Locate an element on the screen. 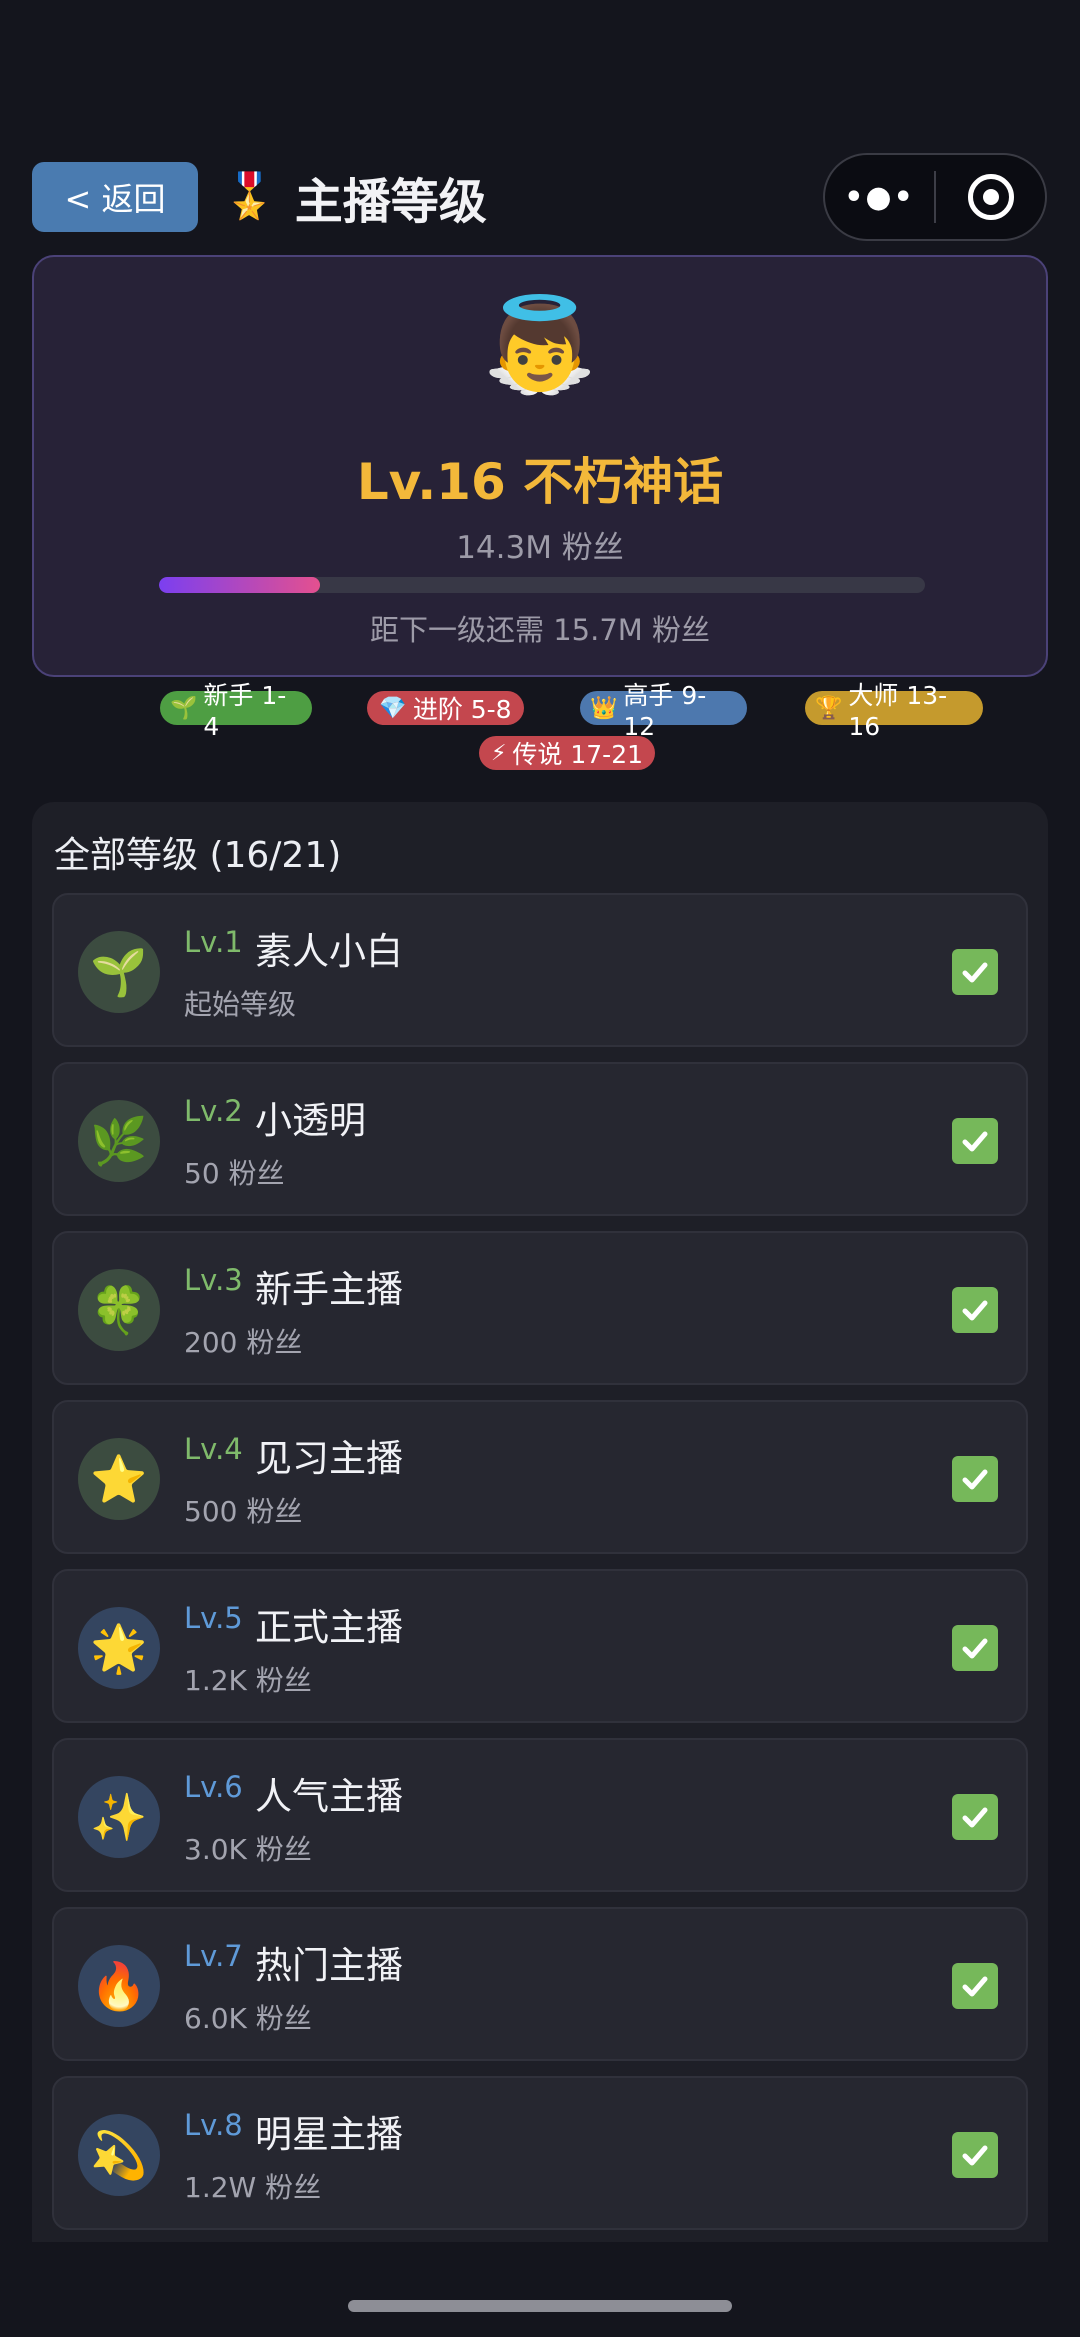 This screenshot has height=2337, width=1080. level-number: Lv.3 is located at coordinates (213, 1280).